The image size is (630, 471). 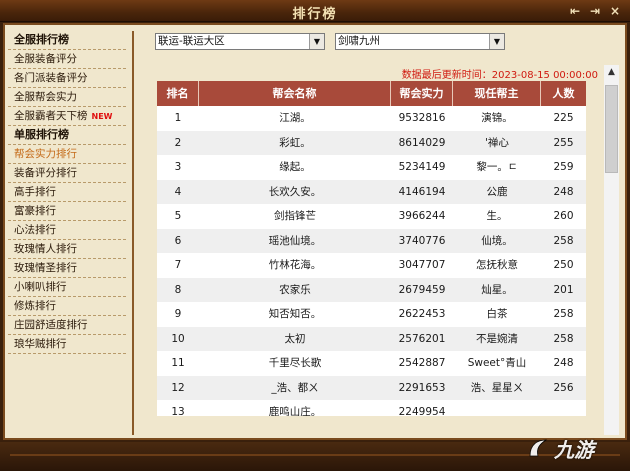 What do you see at coordinates (563, 191) in the screenshot?
I see `table-cell: 248` at bounding box center [563, 191].